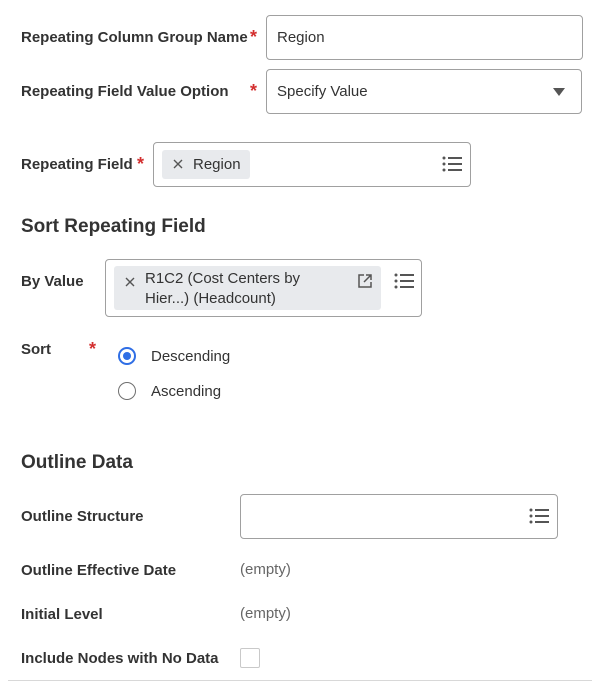 This screenshot has height=686, width=600. I want to click on repeating-field-label: Repeating Field, so click(77, 164).